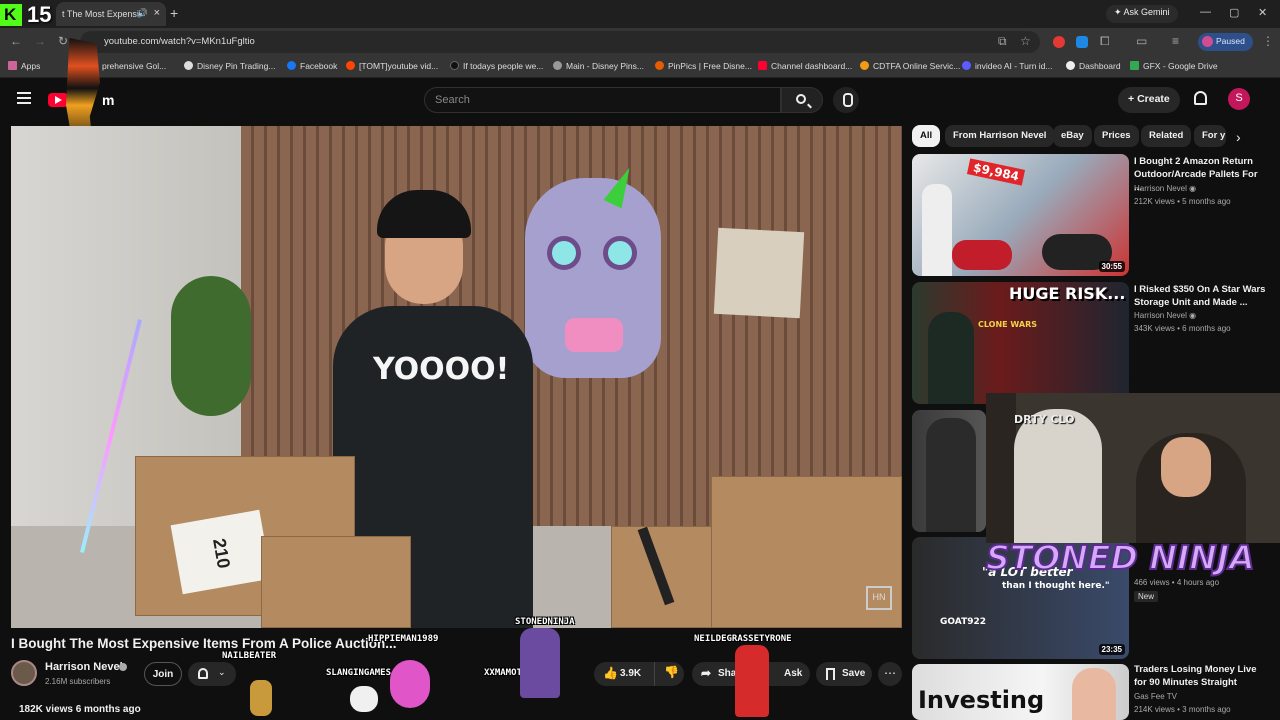  Describe the element at coordinates (844, 674) in the screenshot. I see `save-button: Save` at that location.